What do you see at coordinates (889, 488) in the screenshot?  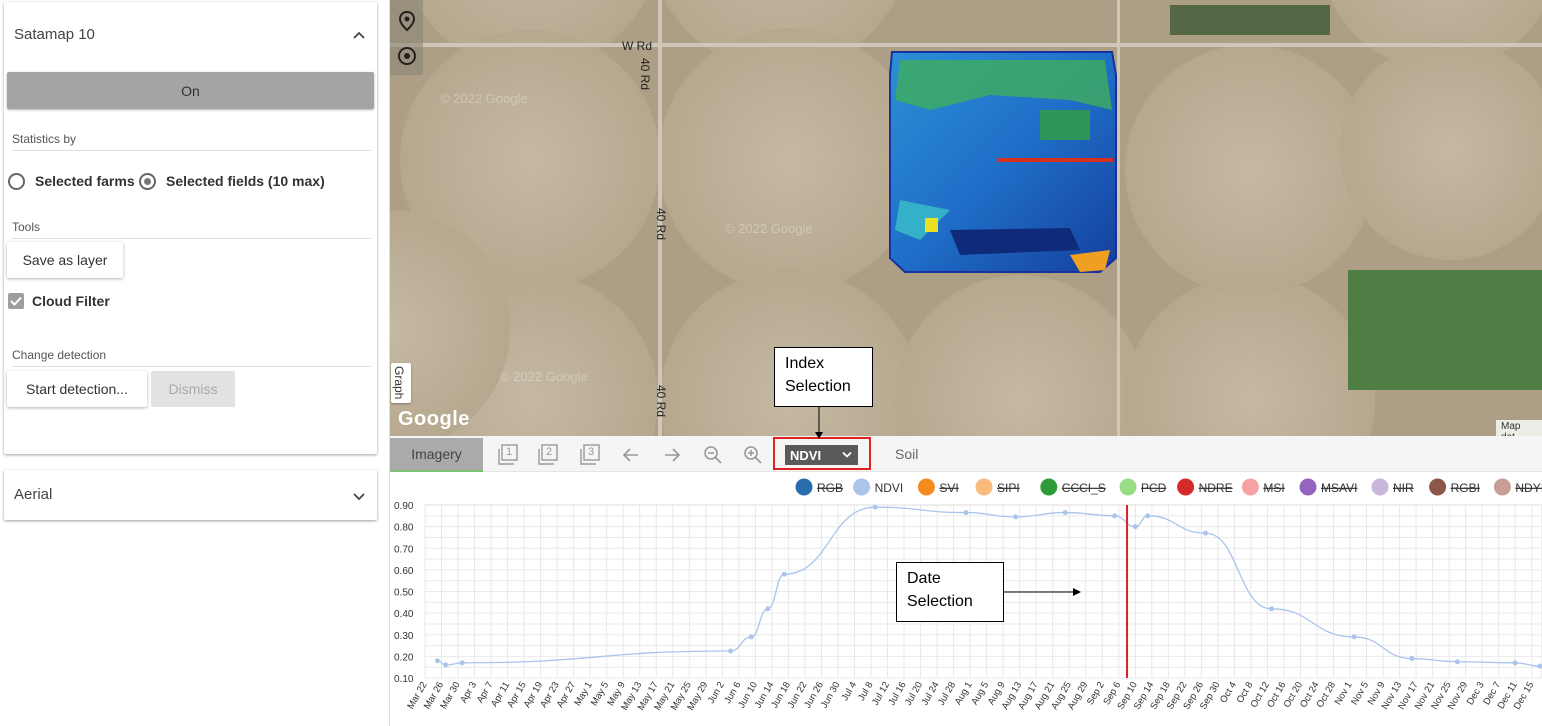 I see `legend-label: NDVI` at bounding box center [889, 488].